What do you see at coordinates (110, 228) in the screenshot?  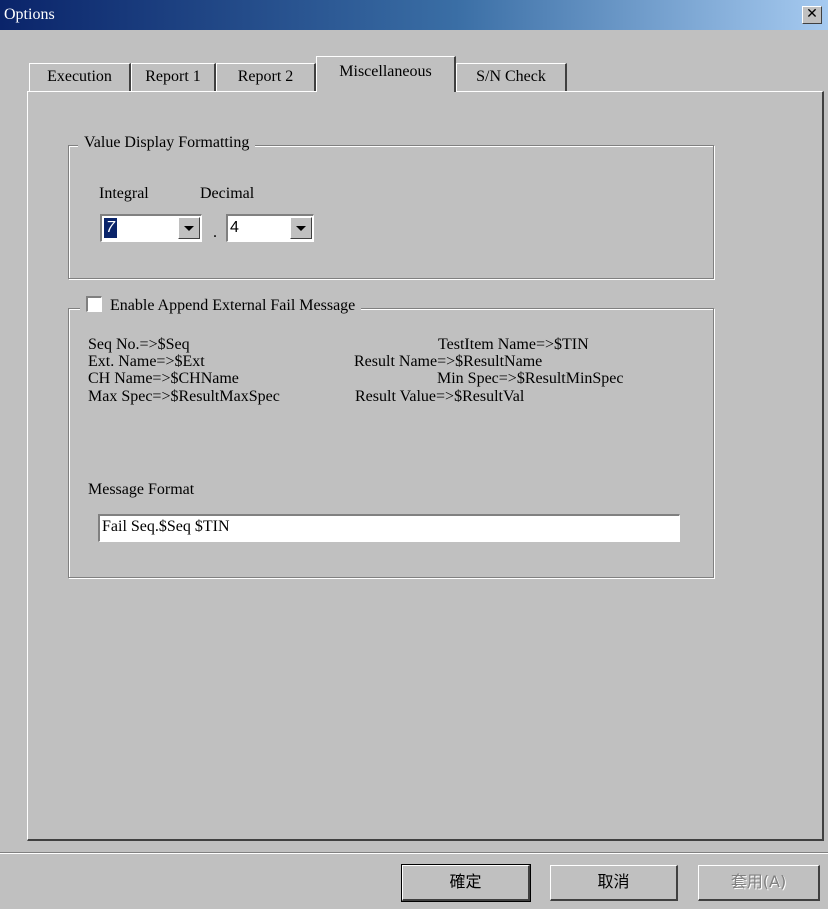 I see `integral-value: 7` at bounding box center [110, 228].